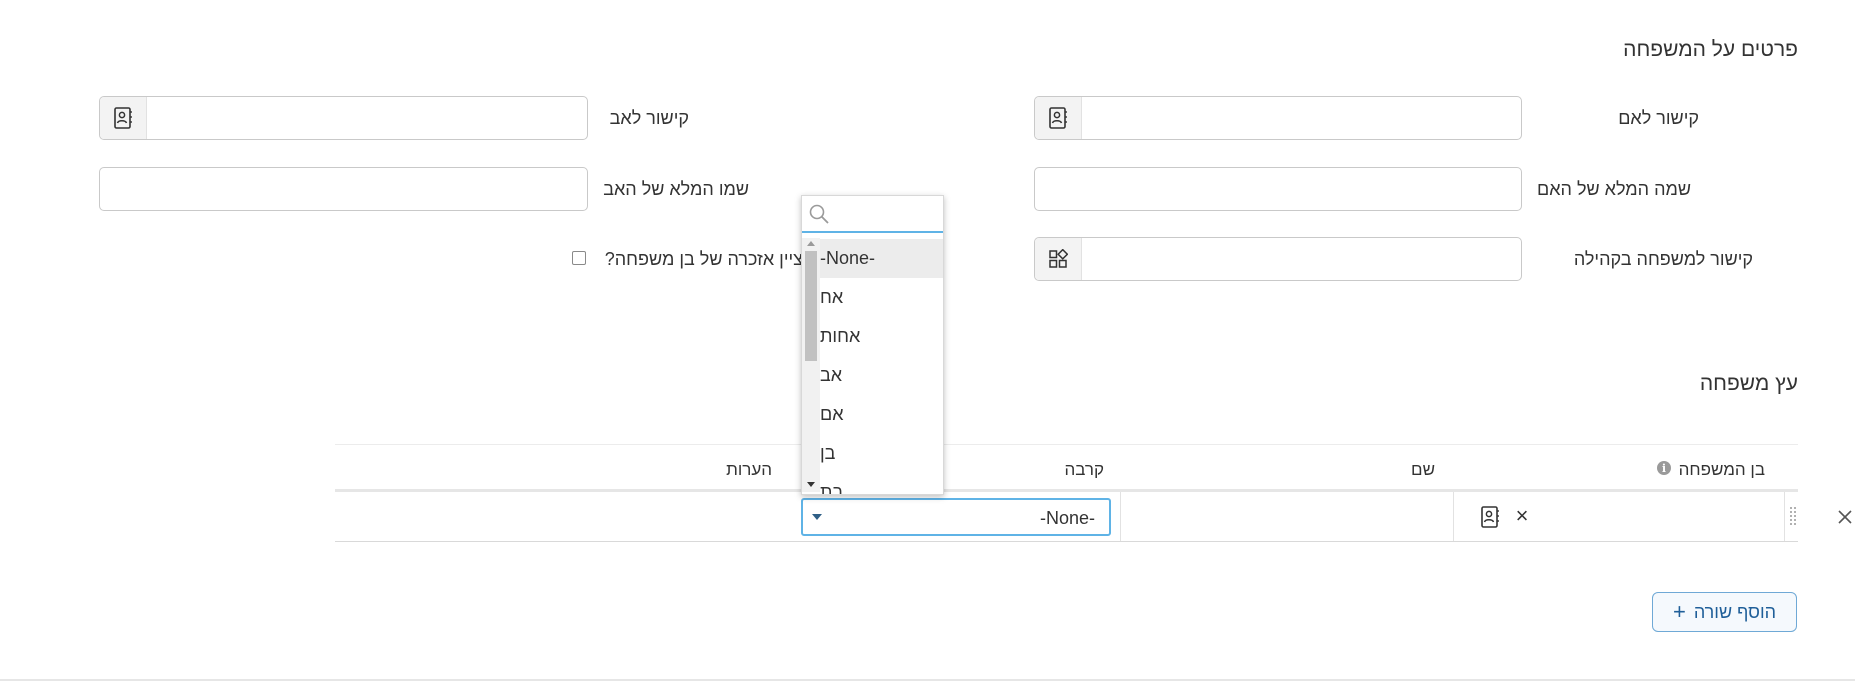 This screenshot has height=683, width=1855. What do you see at coordinates (579, 258) in the screenshot?
I see `memorial-checkbox` at bounding box center [579, 258].